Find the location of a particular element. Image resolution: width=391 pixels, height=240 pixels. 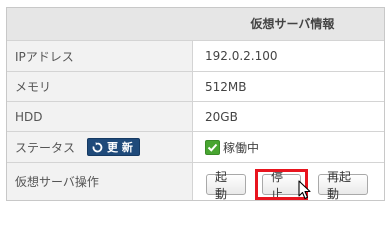

hdd-value: 20GB is located at coordinates (221, 116).